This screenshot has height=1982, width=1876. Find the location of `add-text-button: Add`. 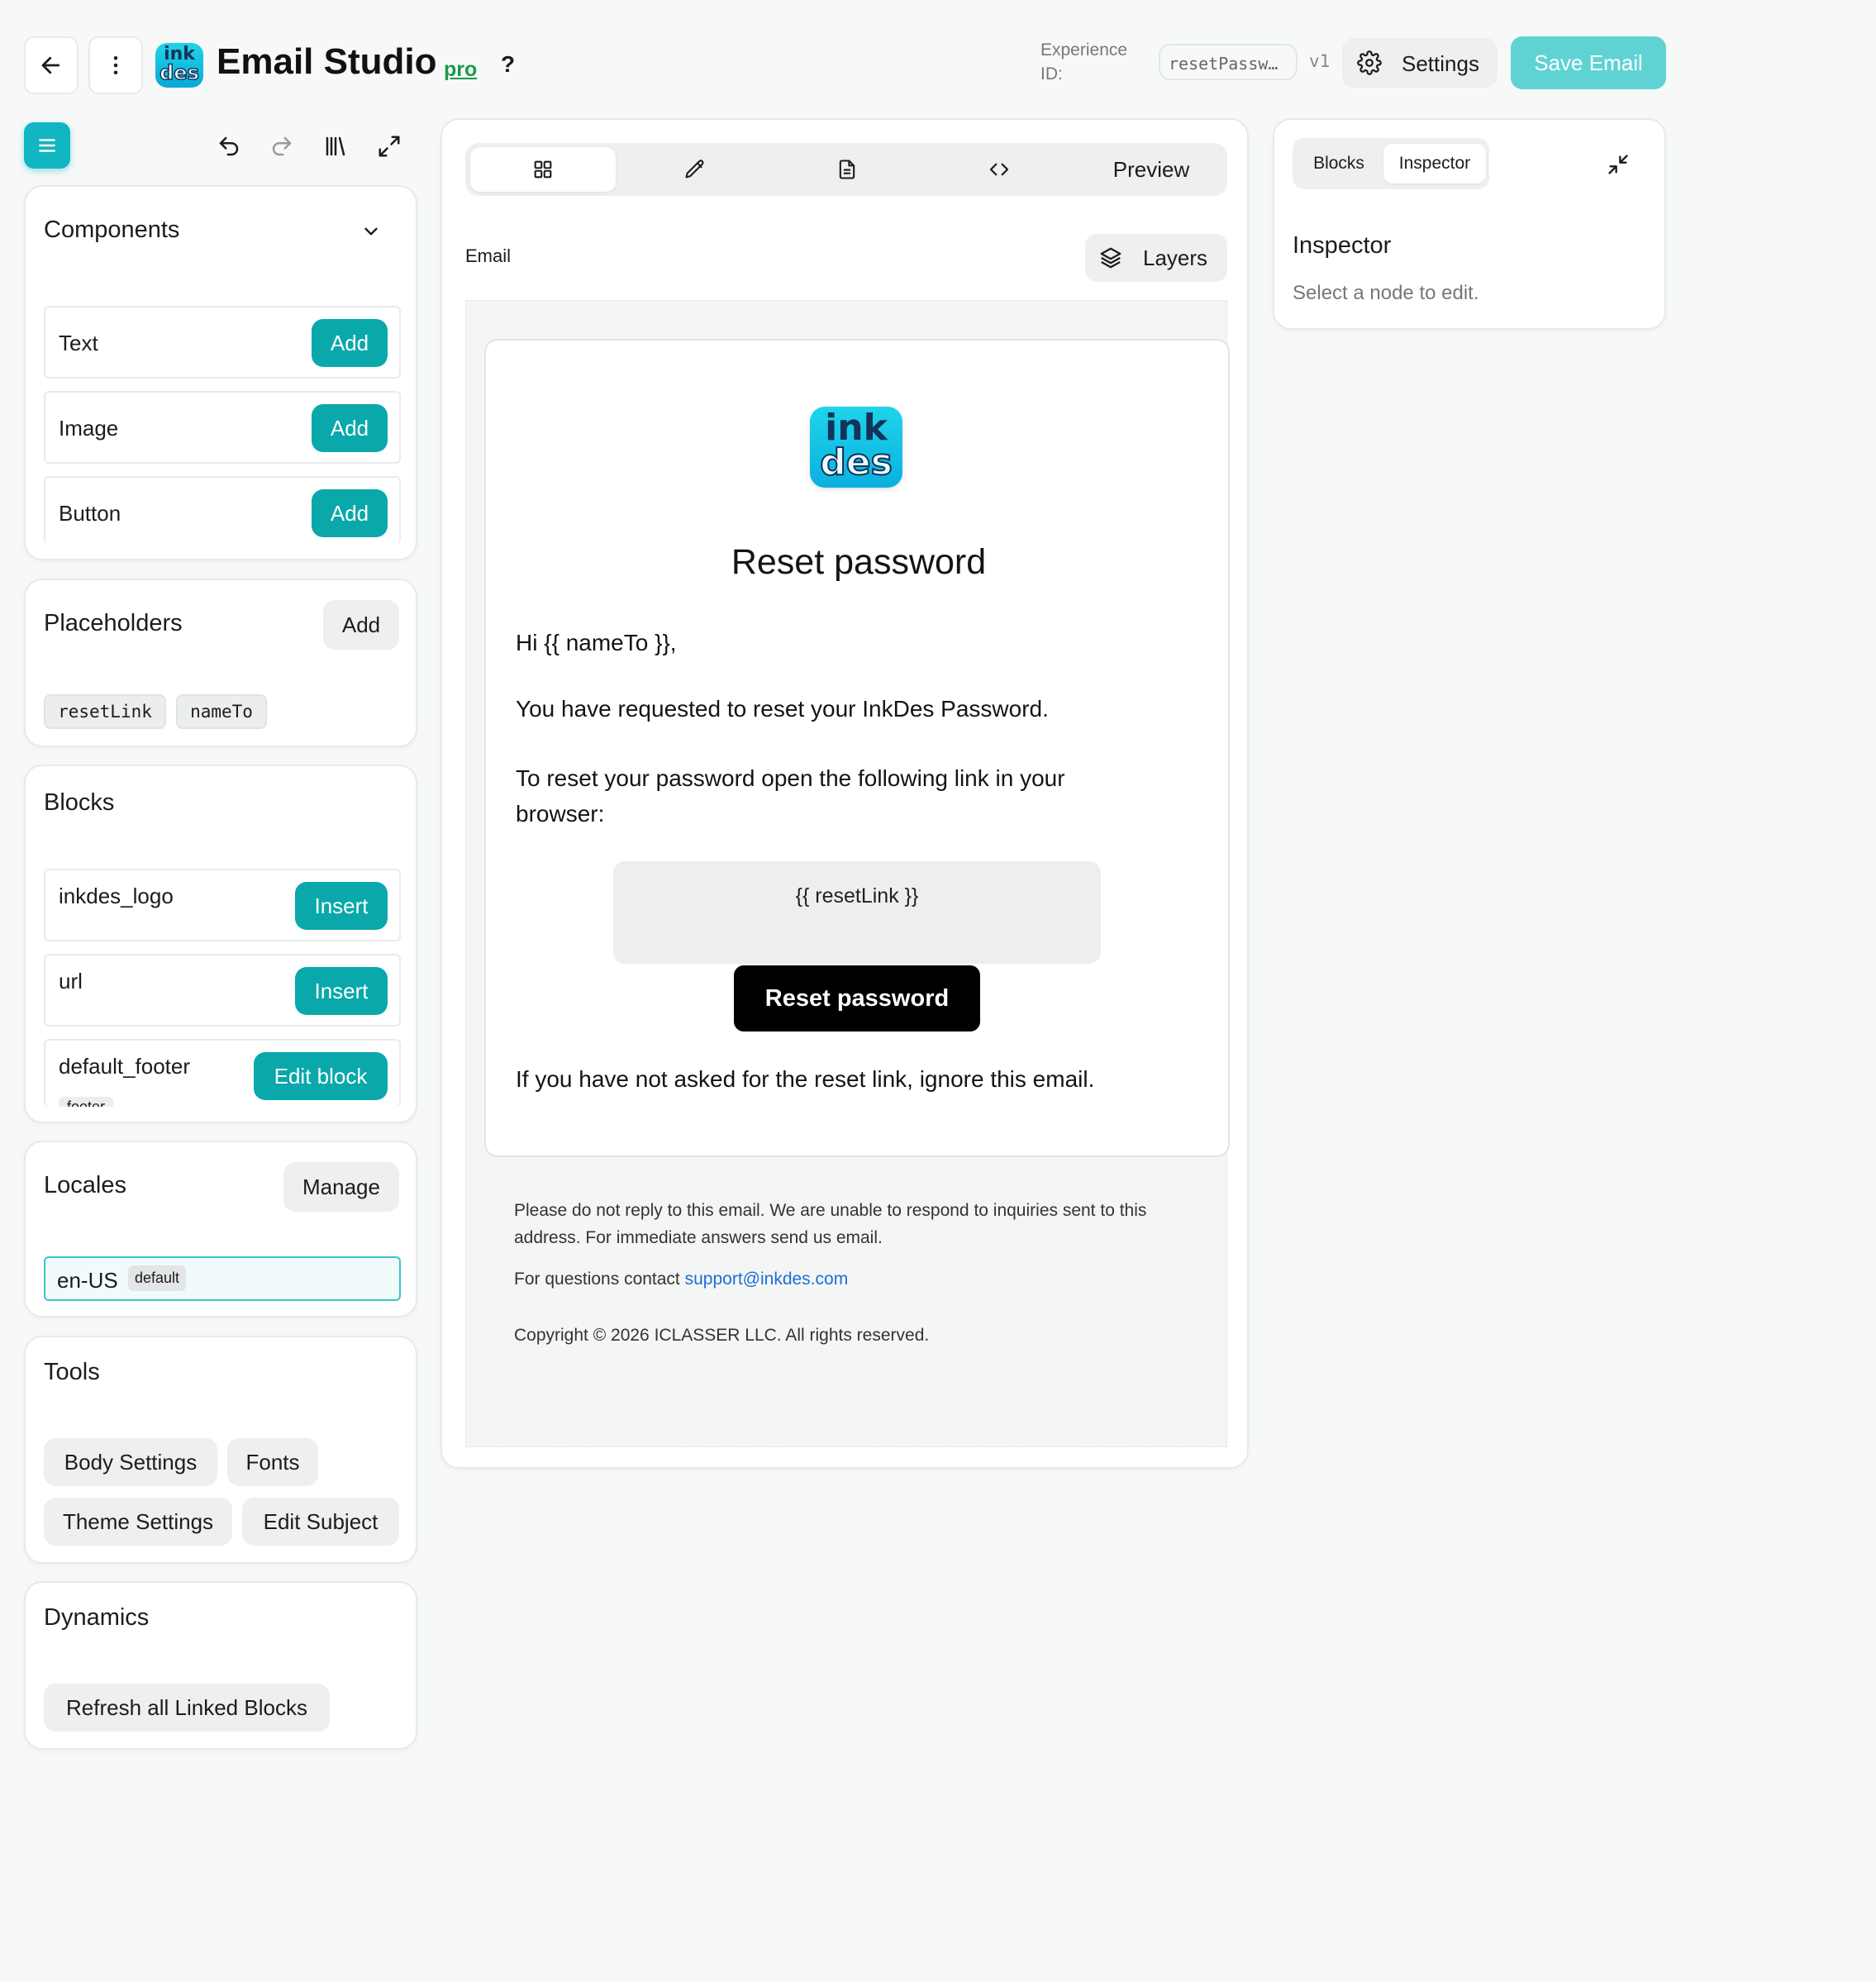

add-text-button: Add is located at coordinates (350, 343).